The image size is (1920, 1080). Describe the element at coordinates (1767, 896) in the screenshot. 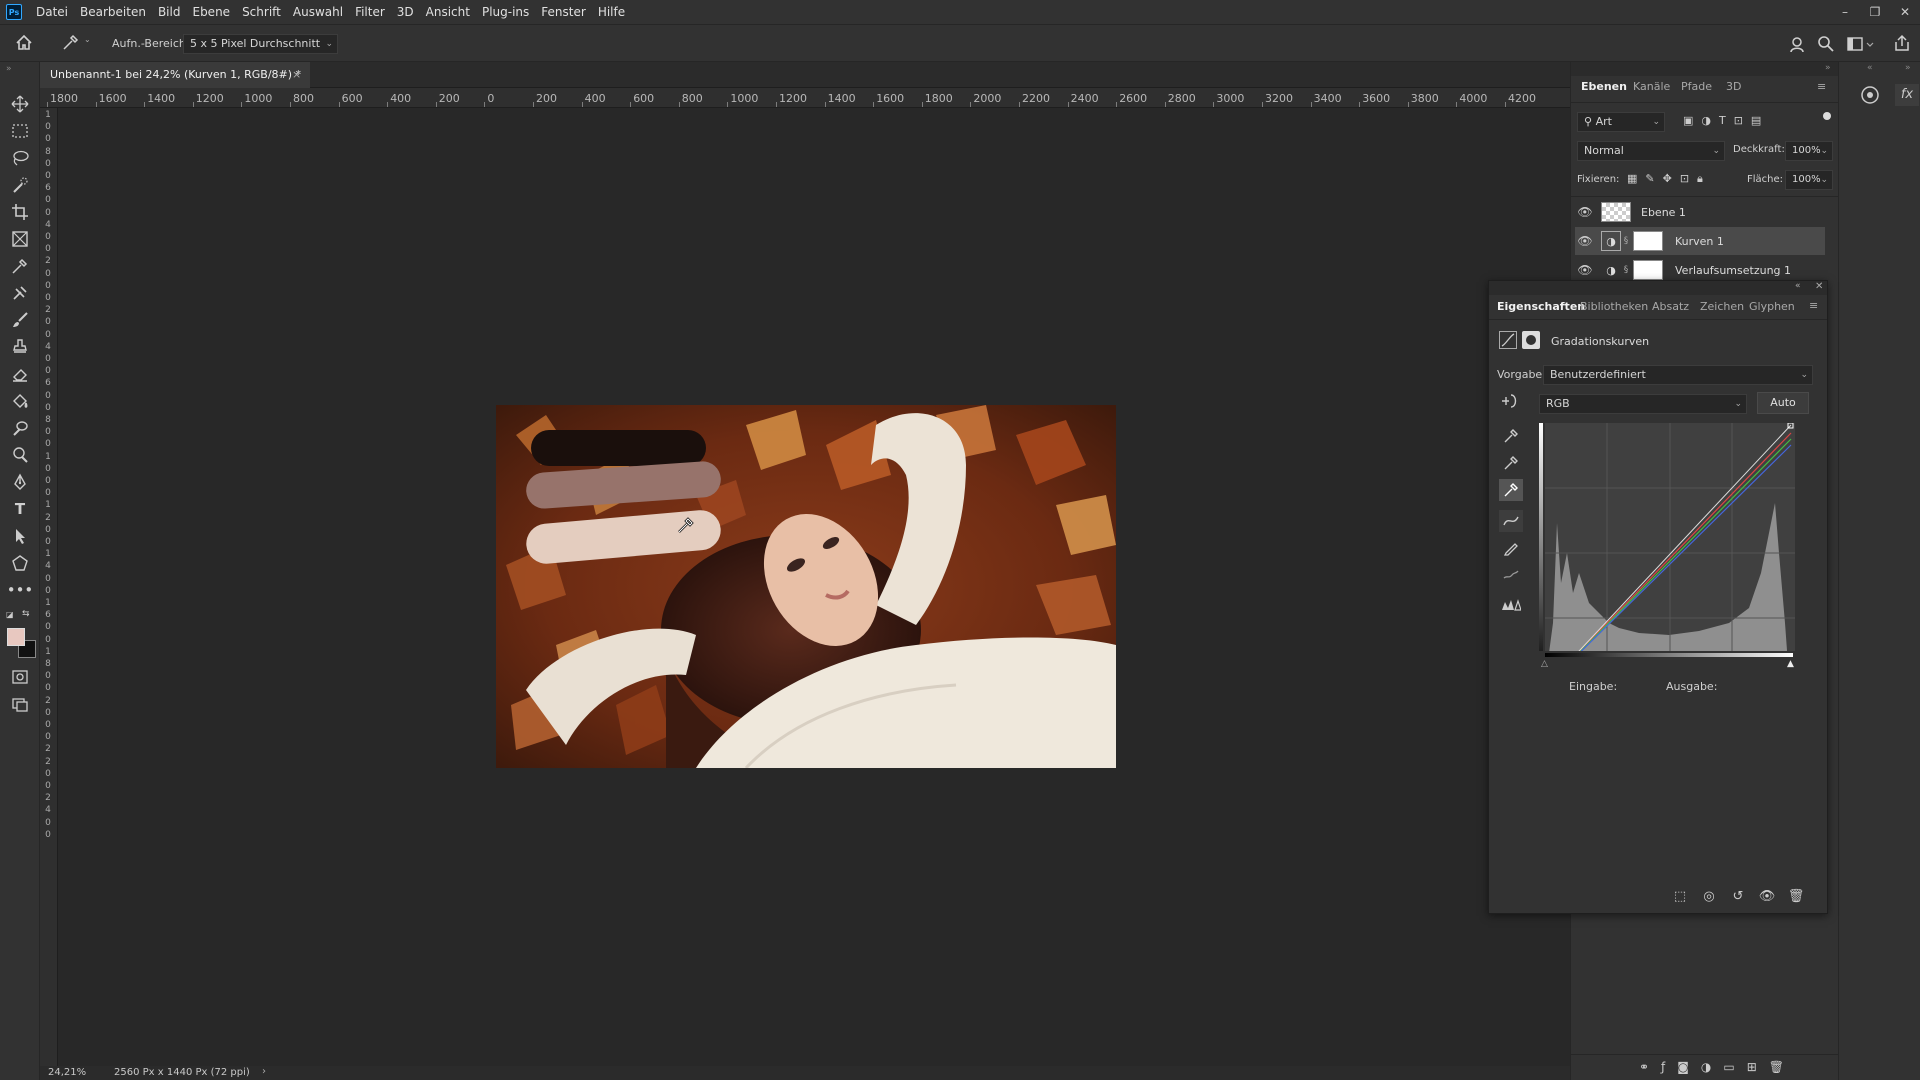

I see `toggle-visibility-eye-icon: 👁︎` at that location.